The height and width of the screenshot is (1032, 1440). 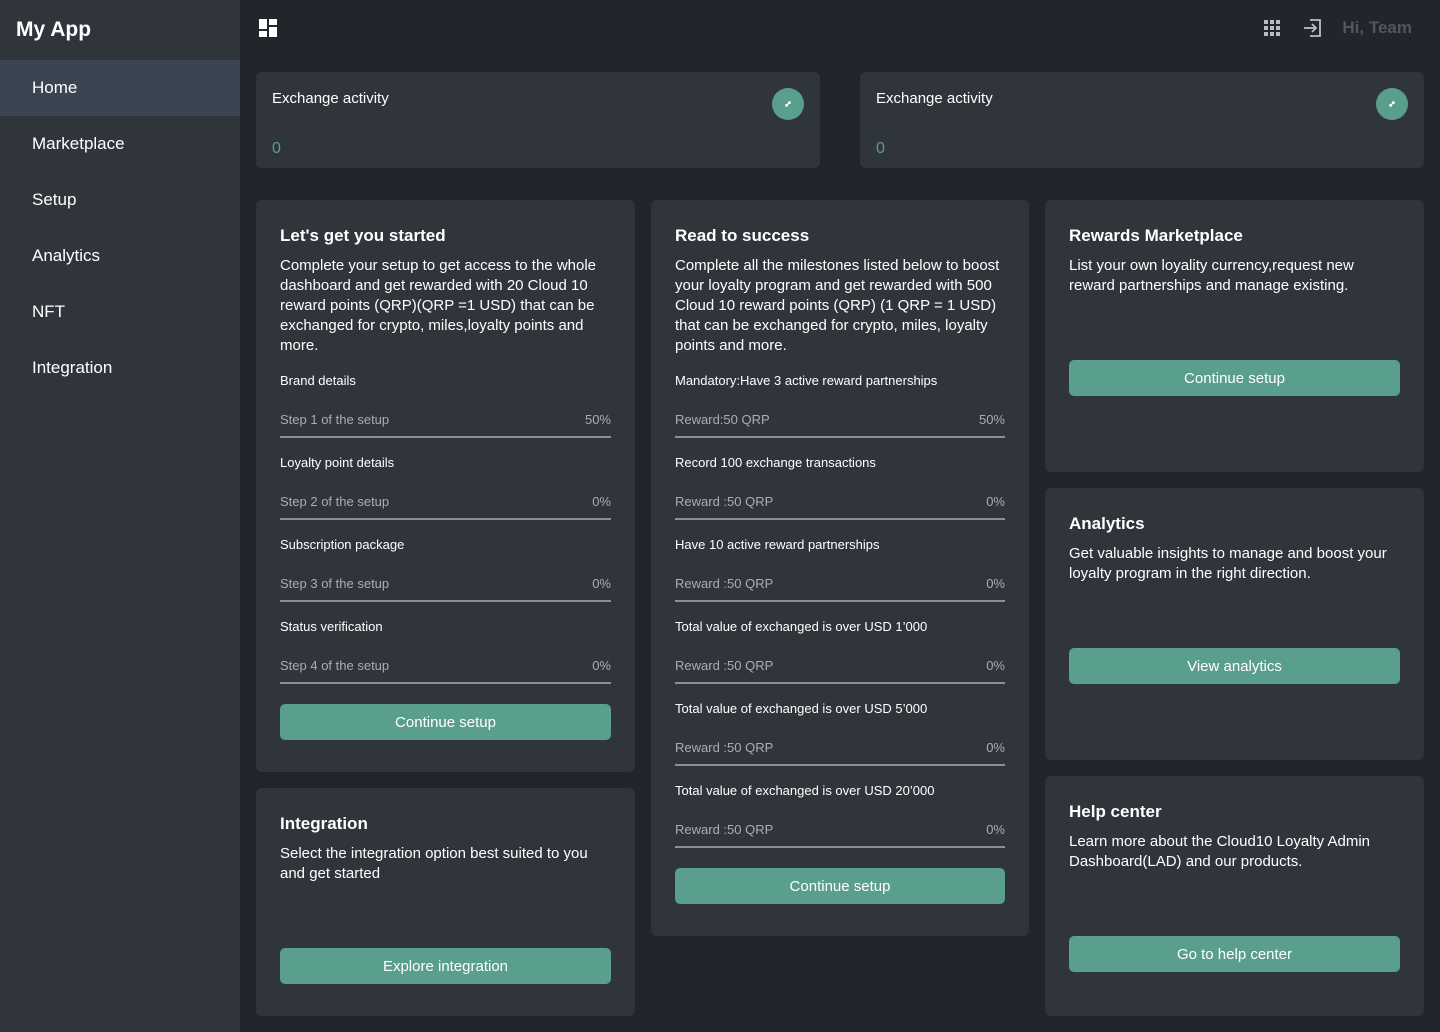 I want to click on step-progress-row: Step 1 of the setup 50%, so click(x=445, y=425).